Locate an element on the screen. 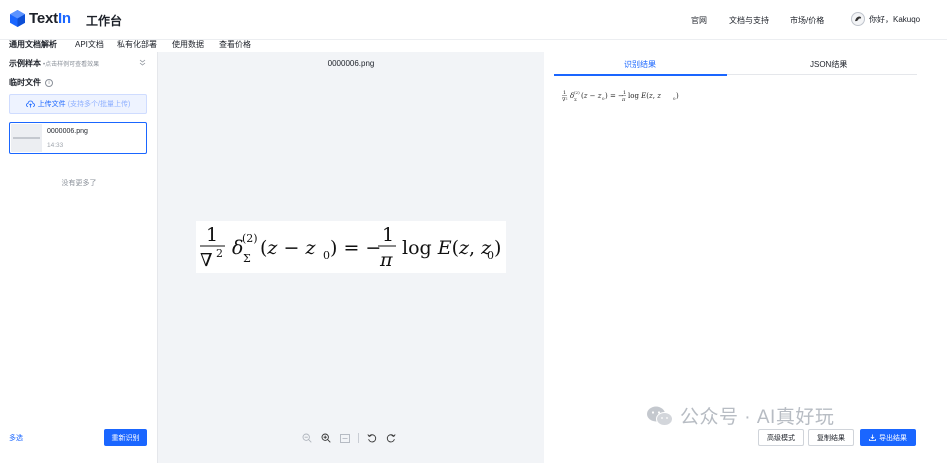 The width and height of the screenshot is (947, 463). viewer-file-title: 0000006.png is located at coordinates (351, 63).